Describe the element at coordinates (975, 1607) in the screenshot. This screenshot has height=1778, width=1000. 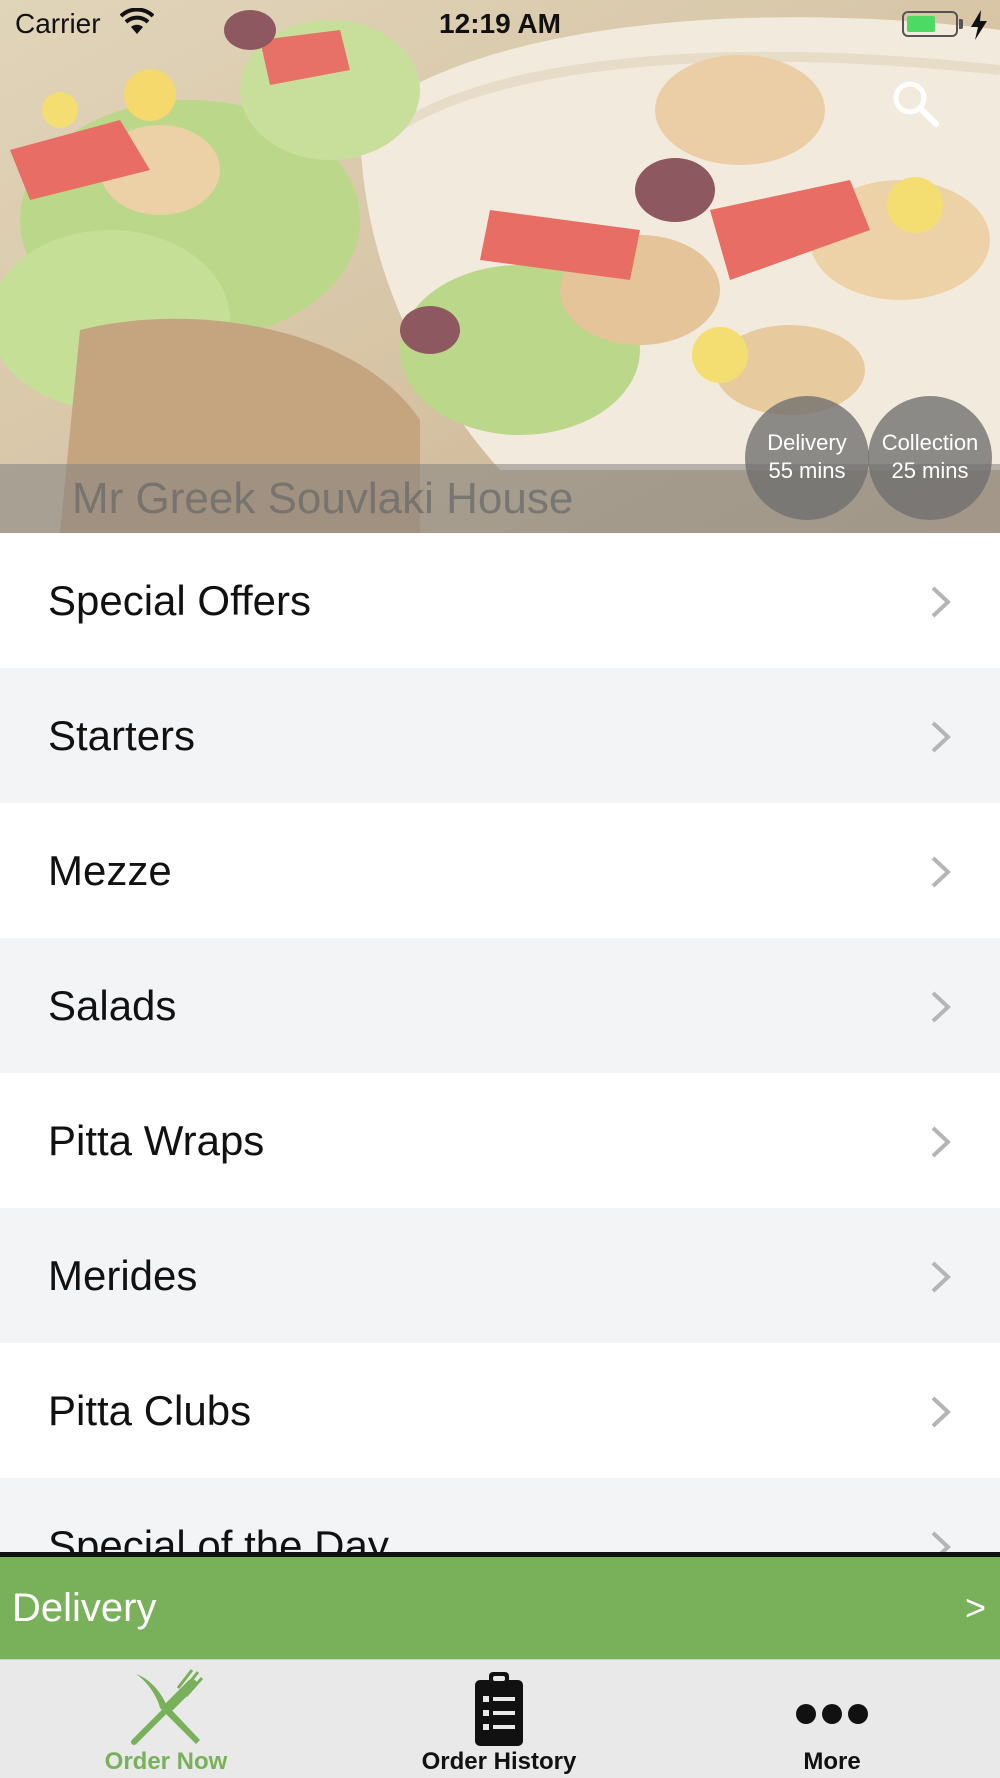
I see `order-type-arrow: >` at that location.